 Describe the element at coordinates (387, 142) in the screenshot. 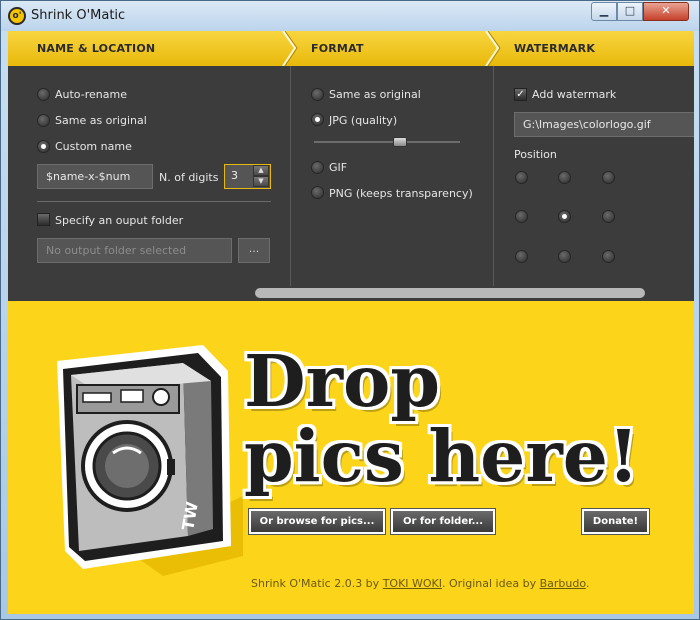

I see `jpg-quality-slider-track` at that location.